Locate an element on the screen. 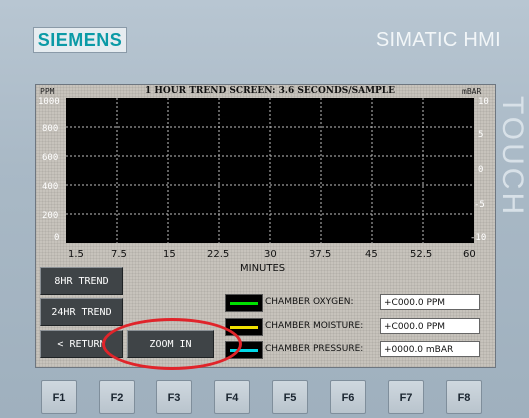 The width and height of the screenshot is (529, 418). f1-key: F1 is located at coordinates (59, 397).